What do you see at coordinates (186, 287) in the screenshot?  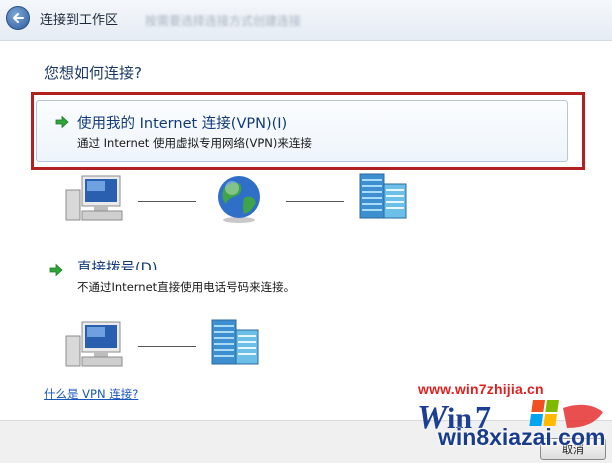 I see `option-dialup-description: 不通过Internet直接使用电话号码来连接。` at bounding box center [186, 287].